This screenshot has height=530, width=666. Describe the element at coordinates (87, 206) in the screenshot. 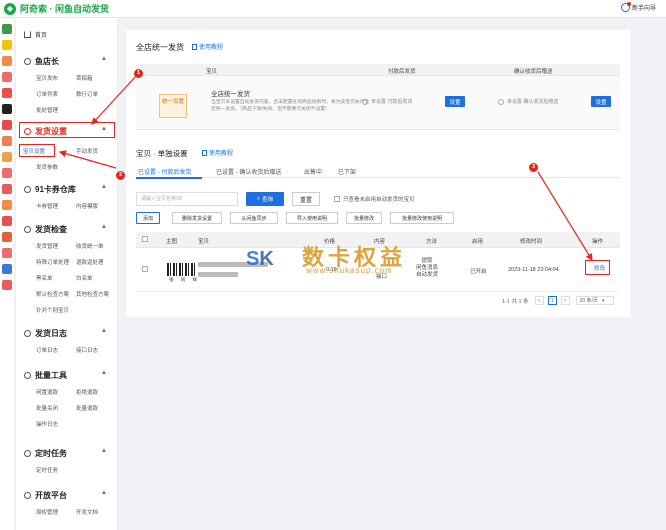

I see `sidebar-item: 内容模版` at that location.